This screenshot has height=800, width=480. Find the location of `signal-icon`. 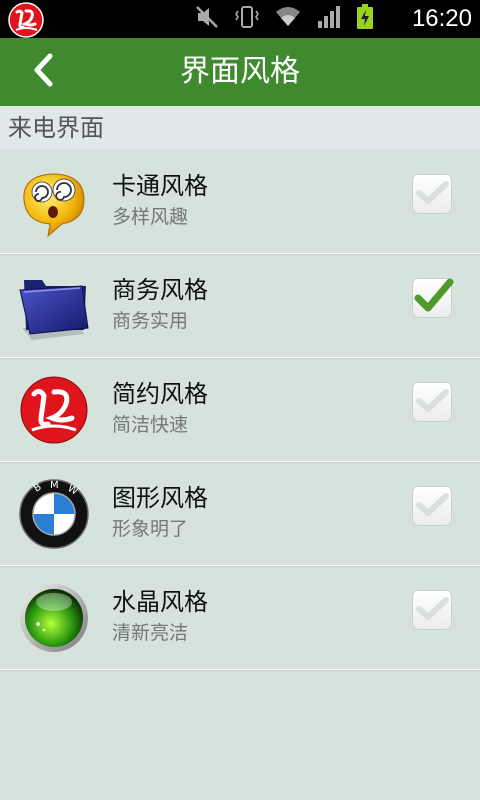

signal-icon is located at coordinates (329, 19).